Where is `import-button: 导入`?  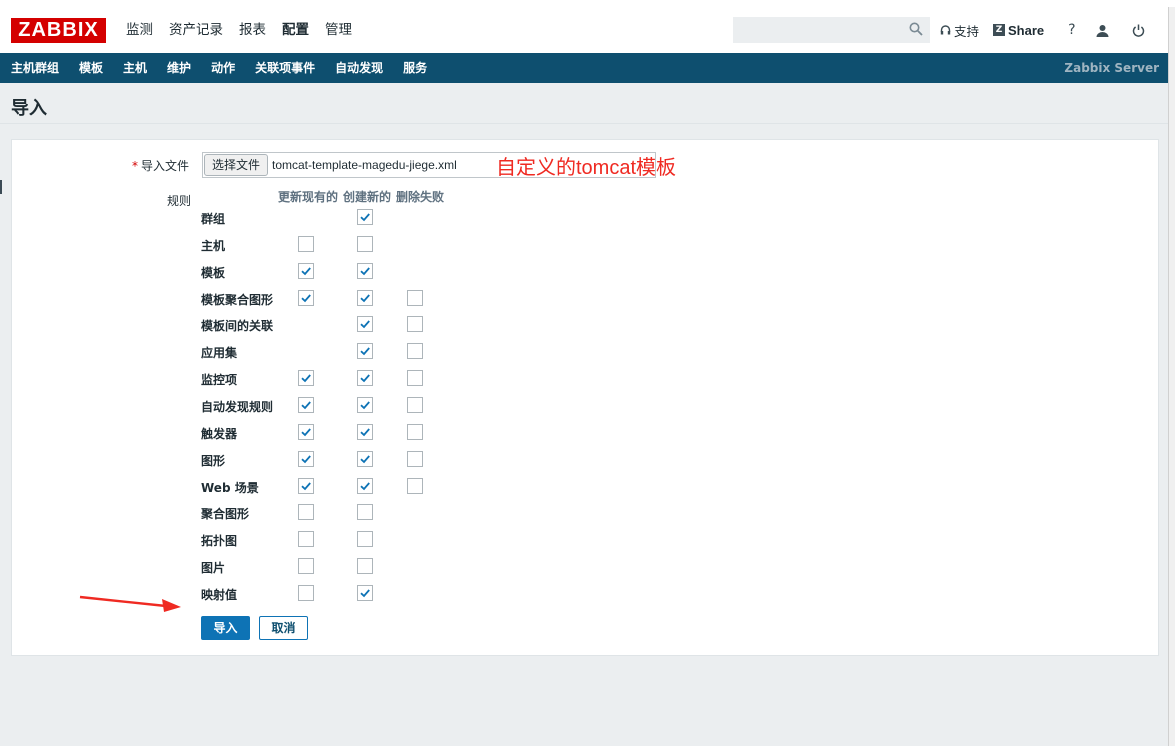
import-button: 导入 is located at coordinates (225, 628).